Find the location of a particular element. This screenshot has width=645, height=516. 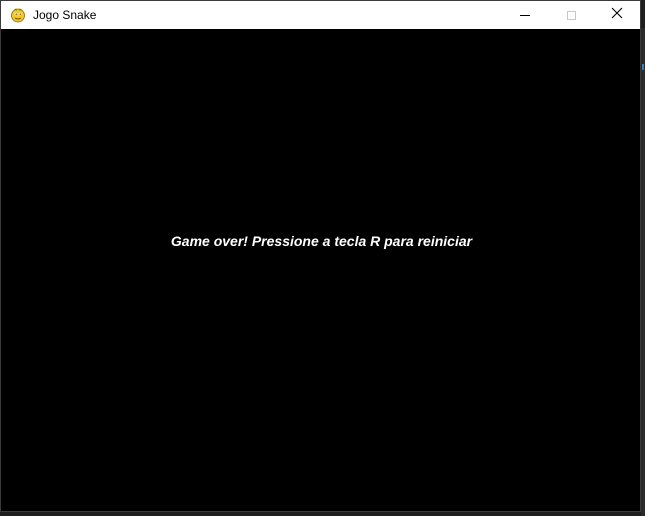

background-accent is located at coordinates (643, 67).